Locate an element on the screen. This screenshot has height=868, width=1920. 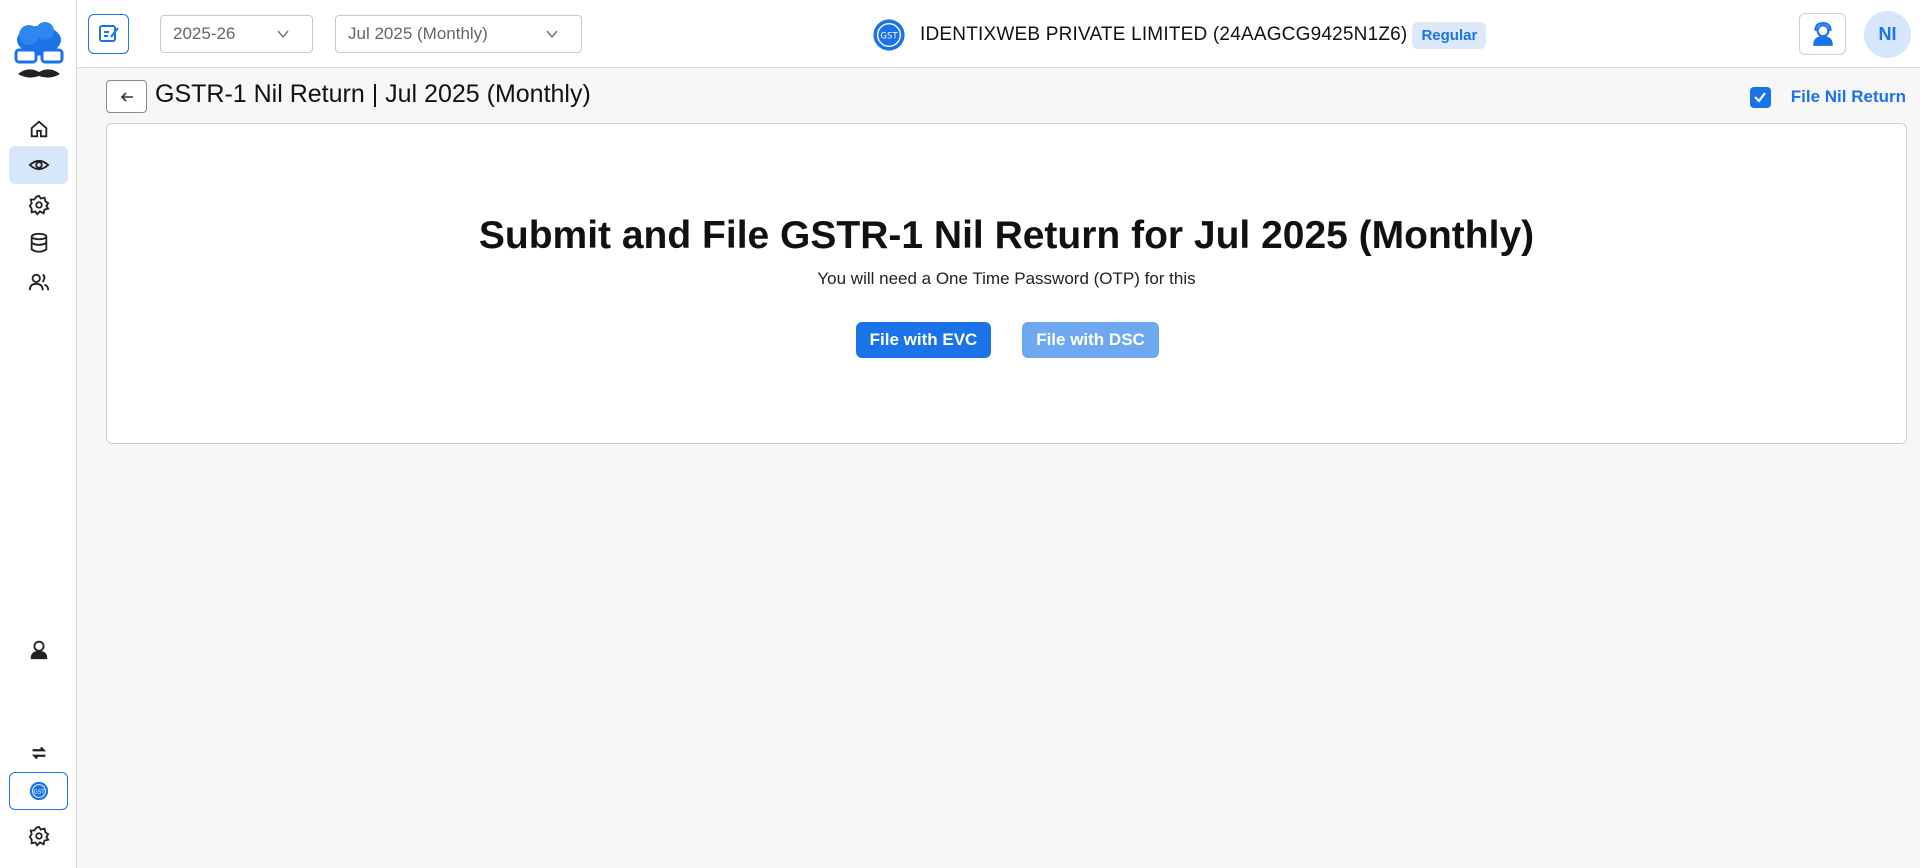
back-button is located at coordinates (126, 96).